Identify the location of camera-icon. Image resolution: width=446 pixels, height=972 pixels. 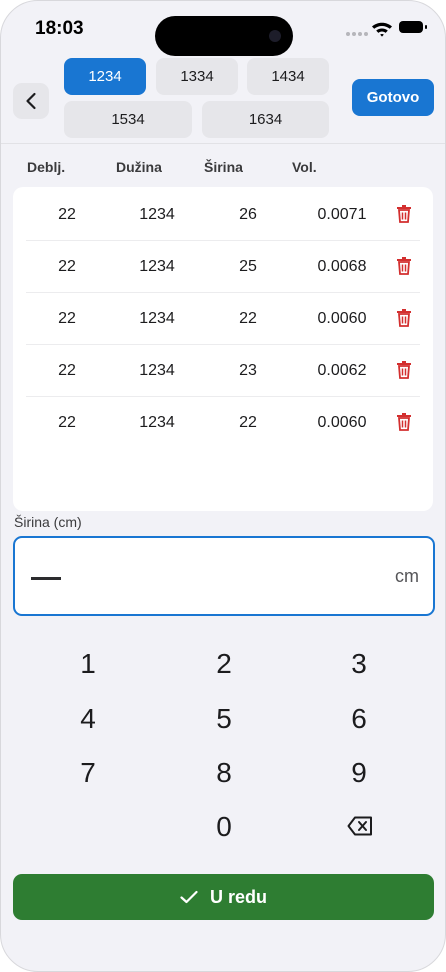
(275, 36).